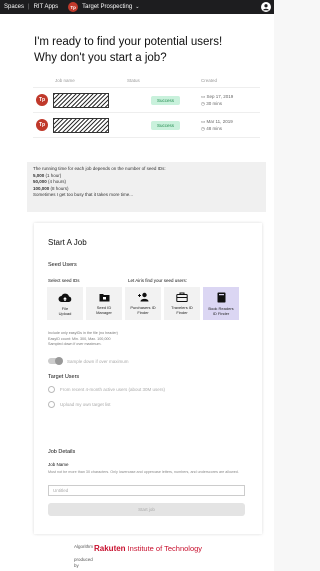  I want to click on hero-line-1: I'm ready to find your potential users!, so click(128, 42).